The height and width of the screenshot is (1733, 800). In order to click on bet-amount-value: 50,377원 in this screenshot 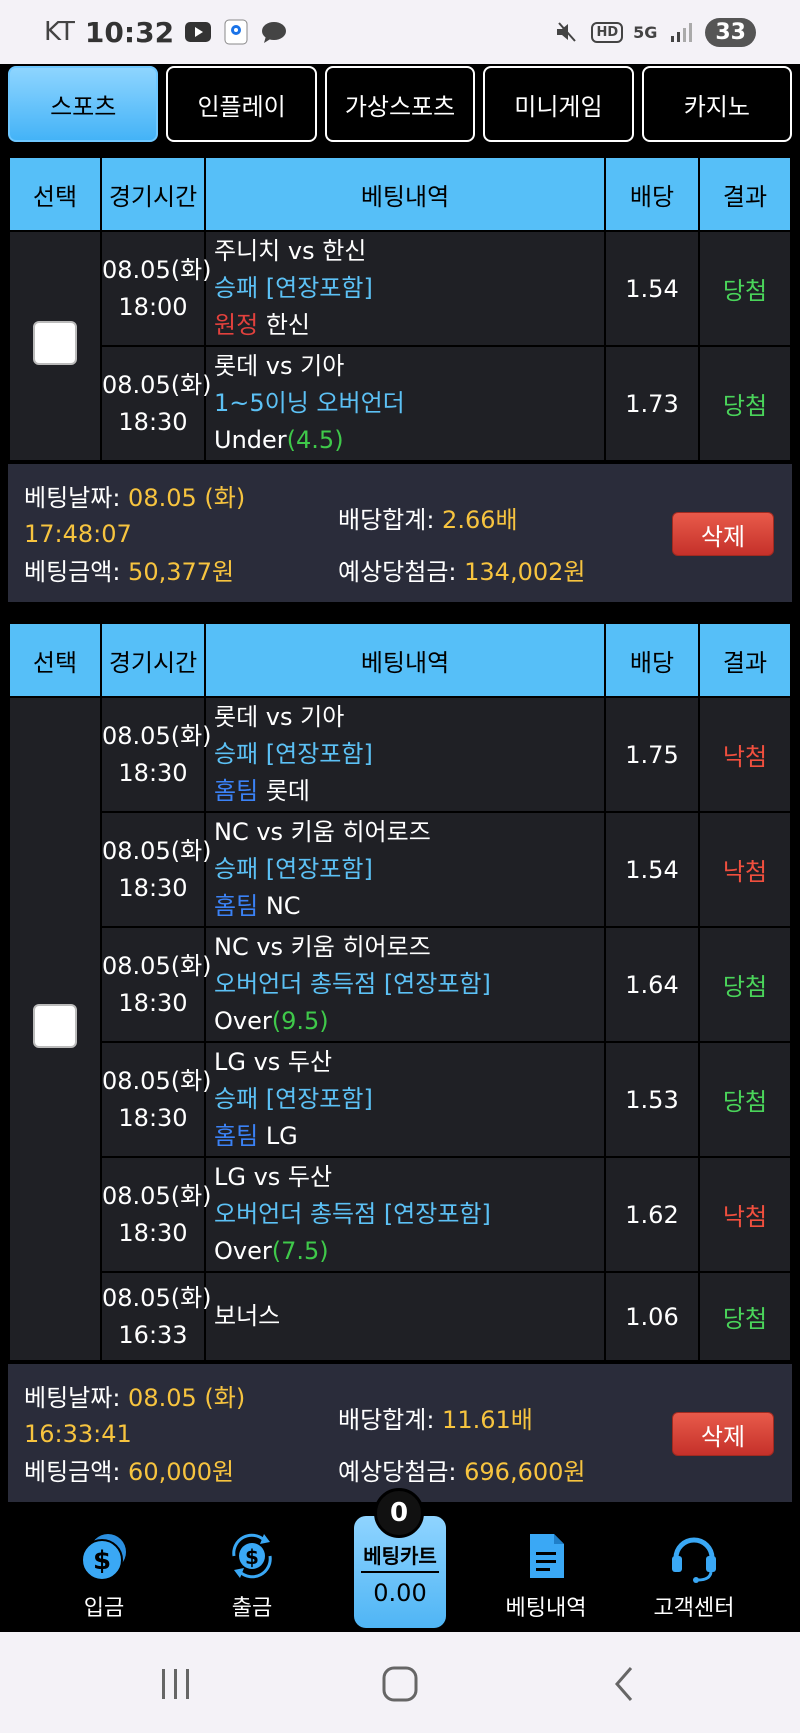, I will do `click(181, 572)`.